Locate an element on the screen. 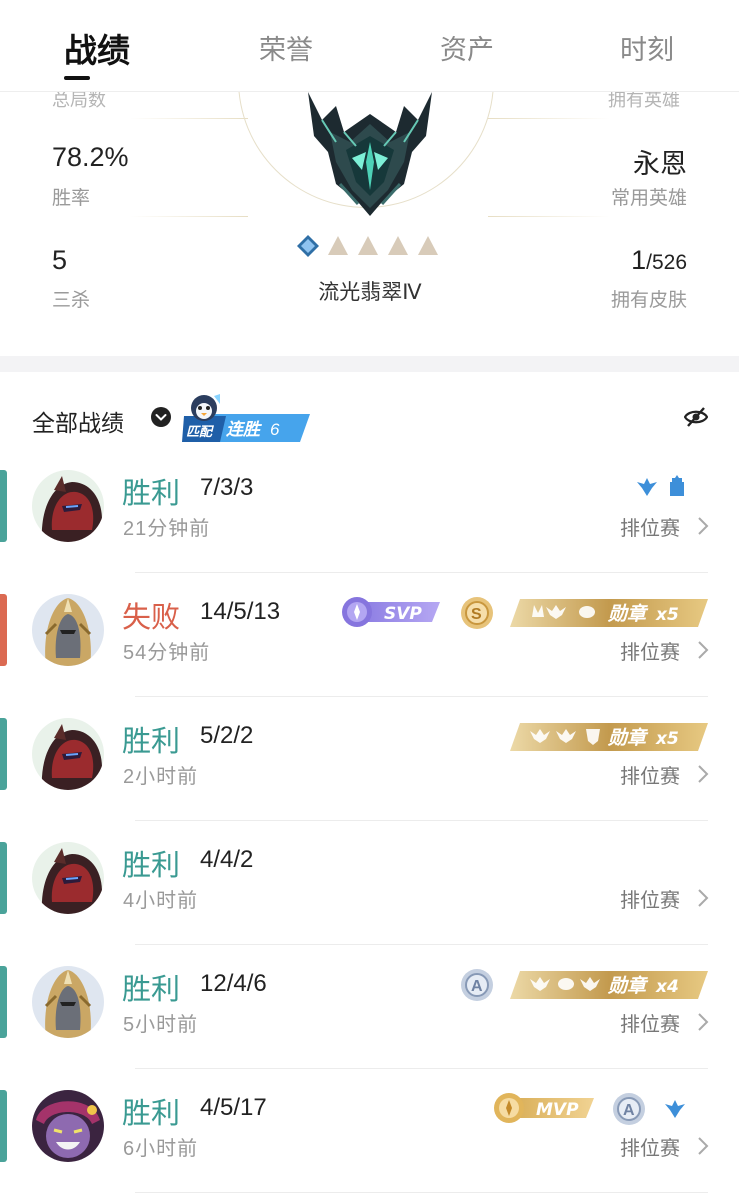  medal-badge: 勋章 x4 is located at coordinates (609, 985).